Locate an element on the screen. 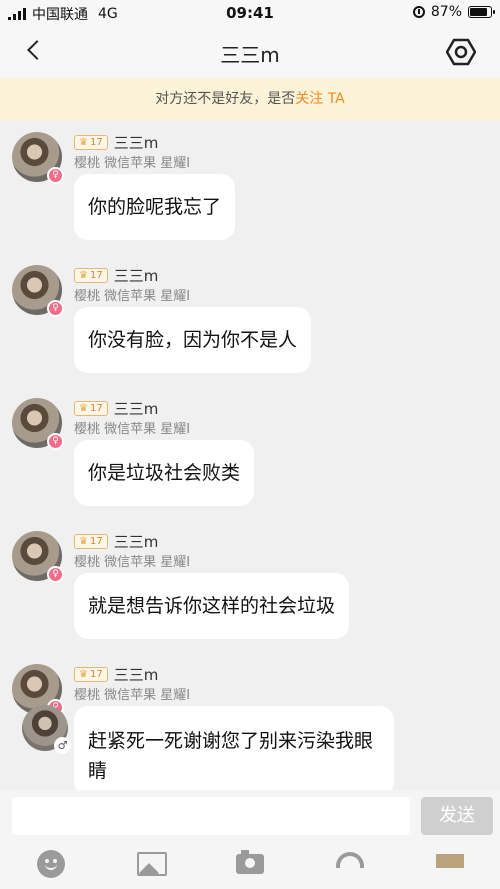 This screenshot has width=500, height=889. status-bar: 中国联通 4G 09:41 87% is located at coordinates (250, 13).